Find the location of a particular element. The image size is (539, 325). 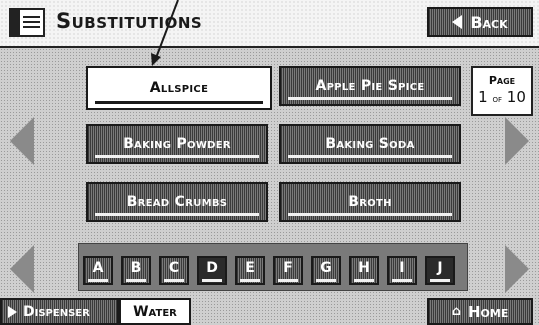

item-button-bread-crumbs: Bread Crumbs is located at coordinates (177, 202).